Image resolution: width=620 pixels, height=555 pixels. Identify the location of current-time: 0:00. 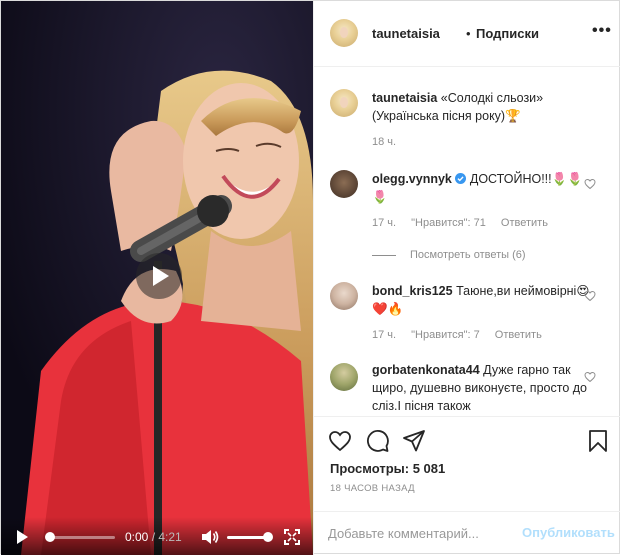
(137, 537).